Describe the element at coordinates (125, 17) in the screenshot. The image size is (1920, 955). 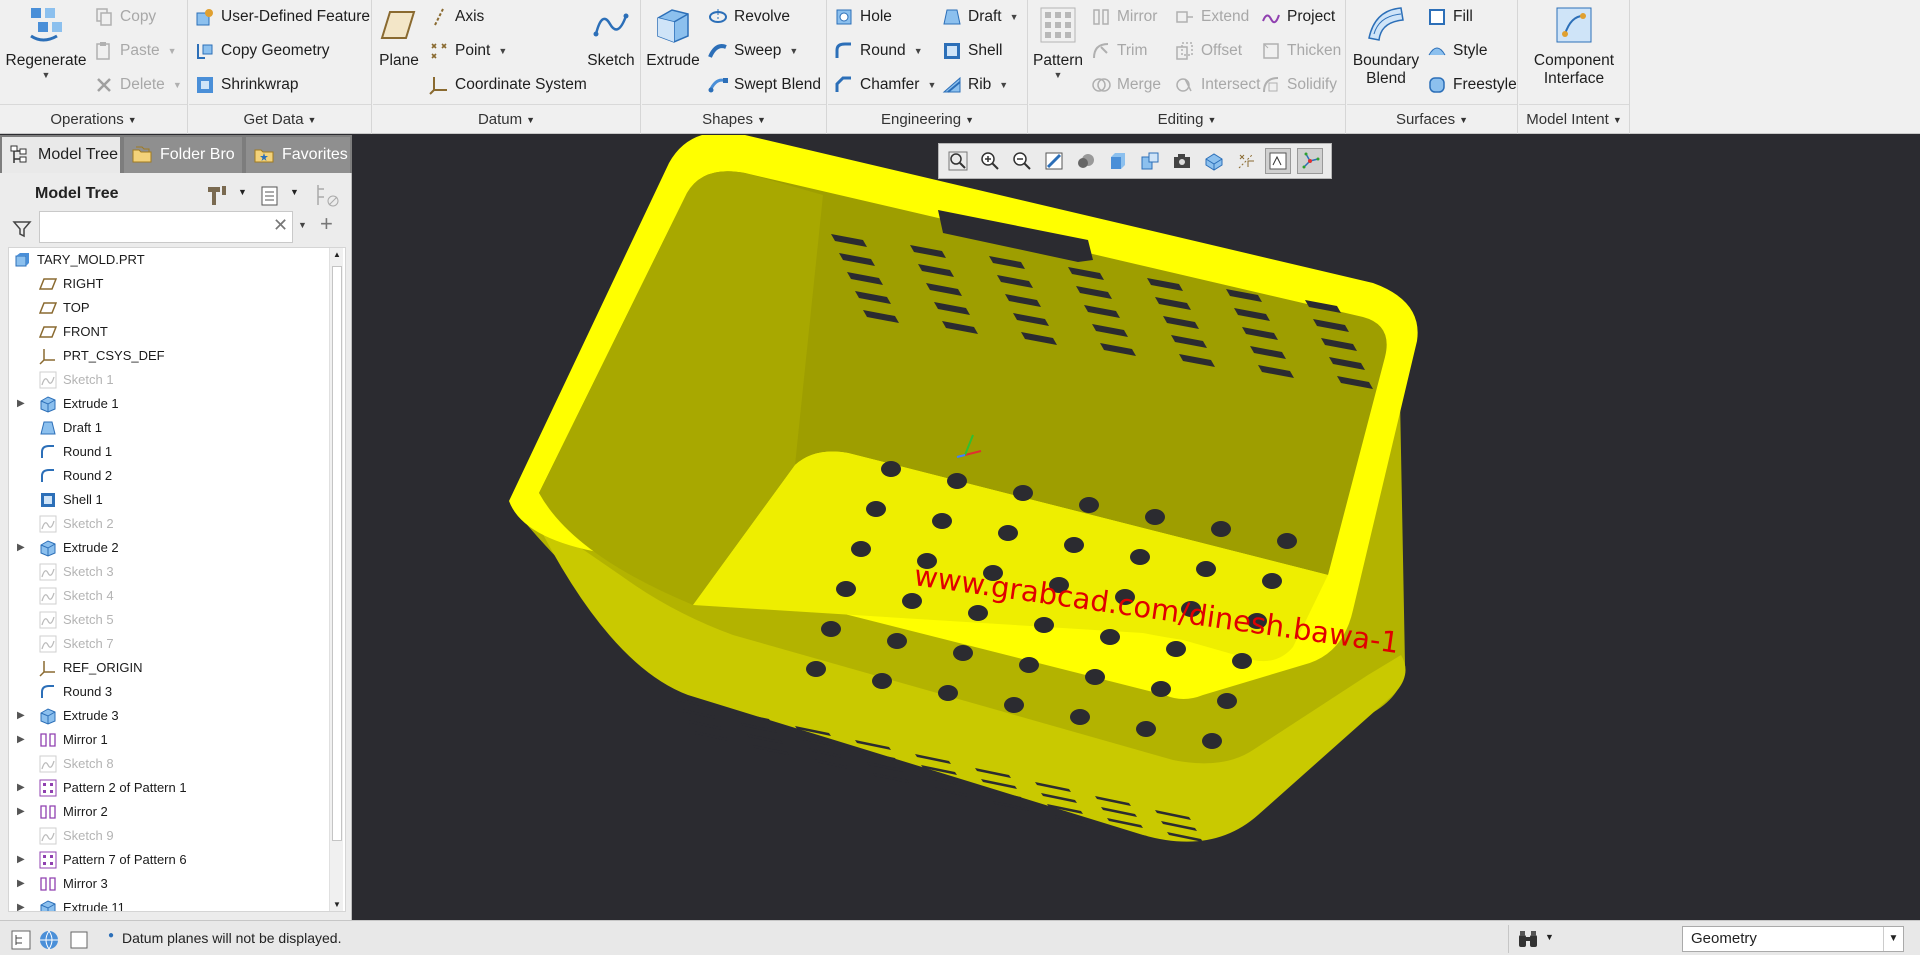
I see `copy-button: Copy` at that location.